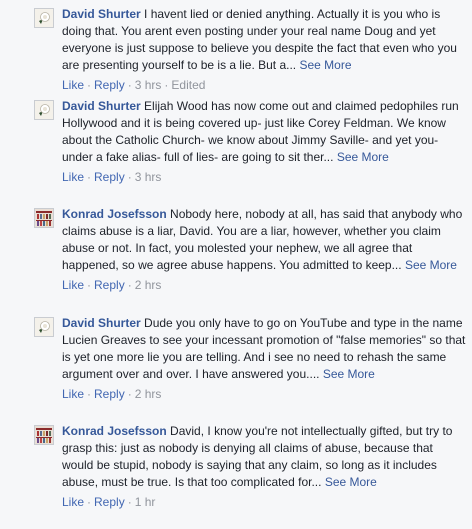 Image resolution: width=472 pixels, height=529 pixels. Describe the element at coordinates (188, 85) in the screenshot. I see `edited-label: Edited` at that location.